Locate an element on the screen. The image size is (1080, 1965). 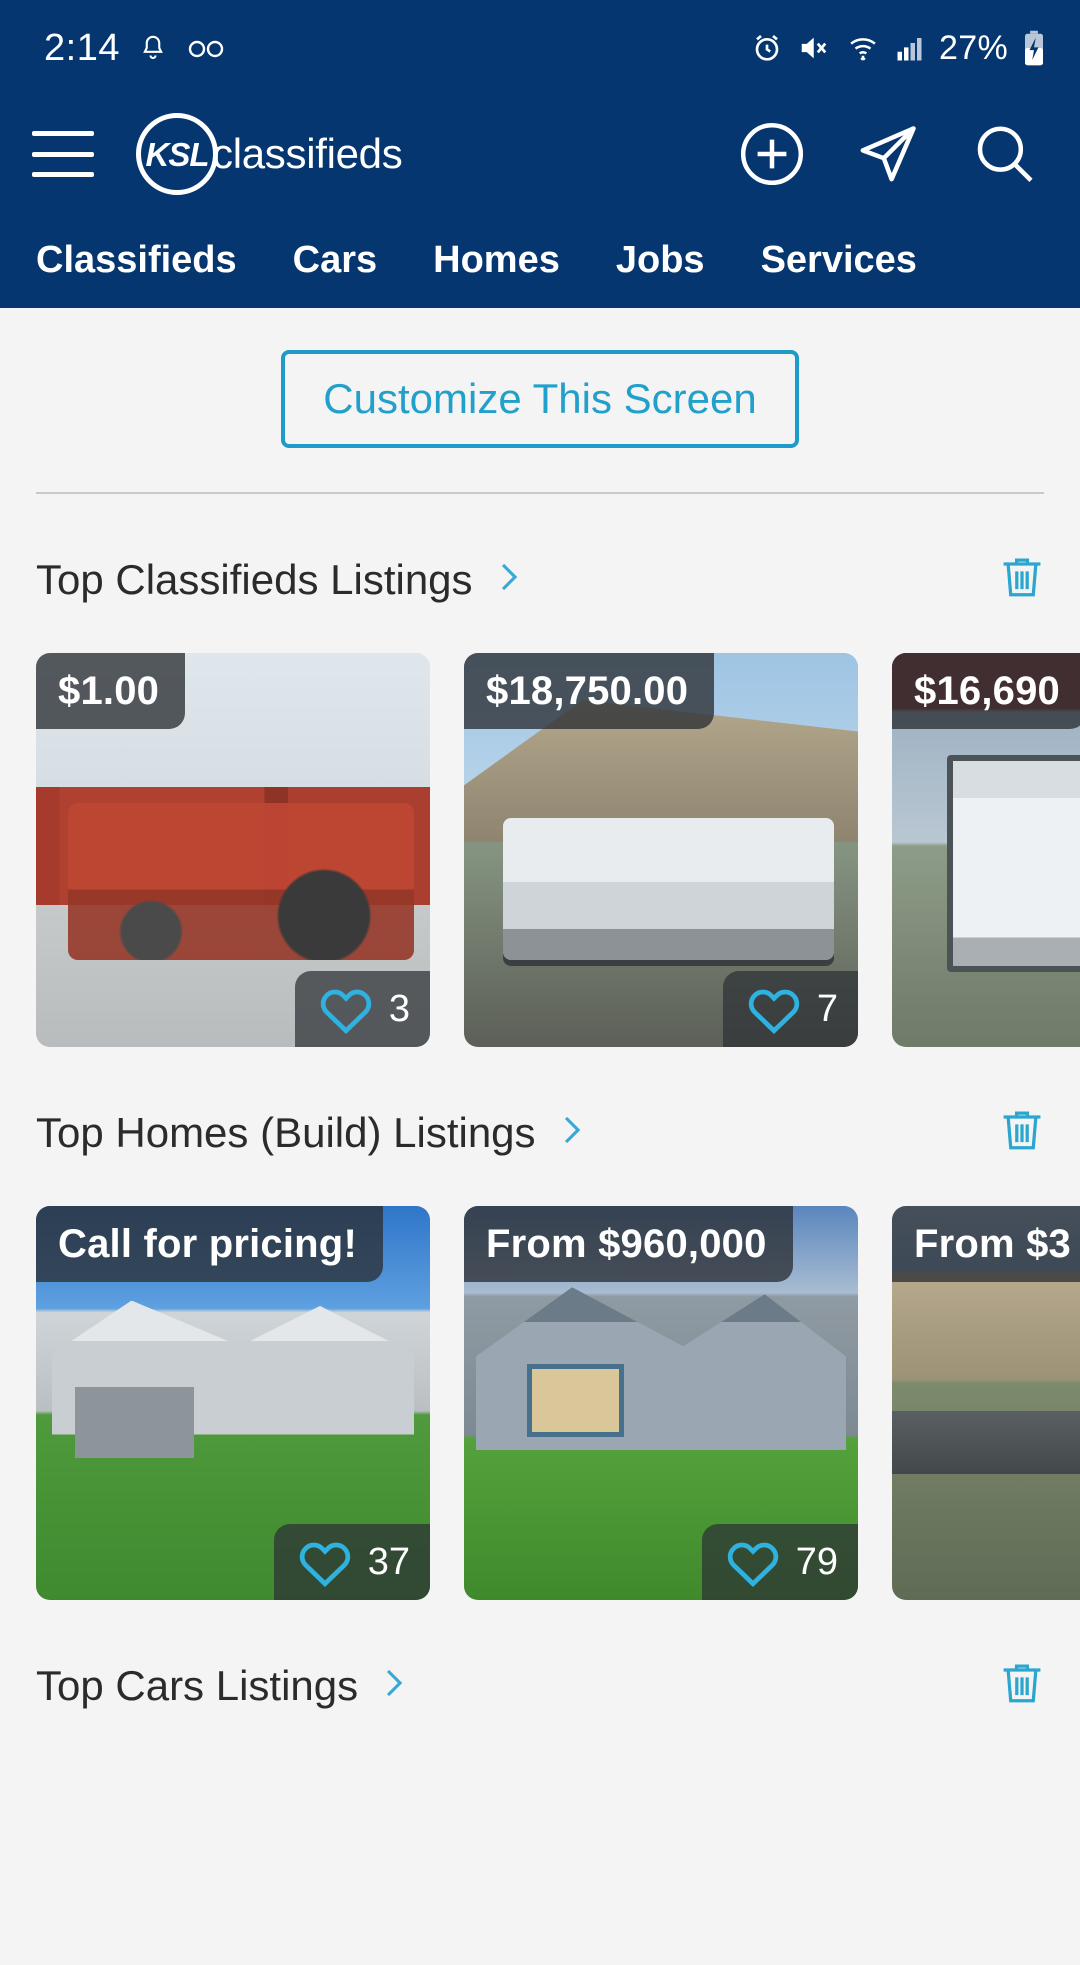
status-bar: 2:14 27% is located at coordinates (540, 48).